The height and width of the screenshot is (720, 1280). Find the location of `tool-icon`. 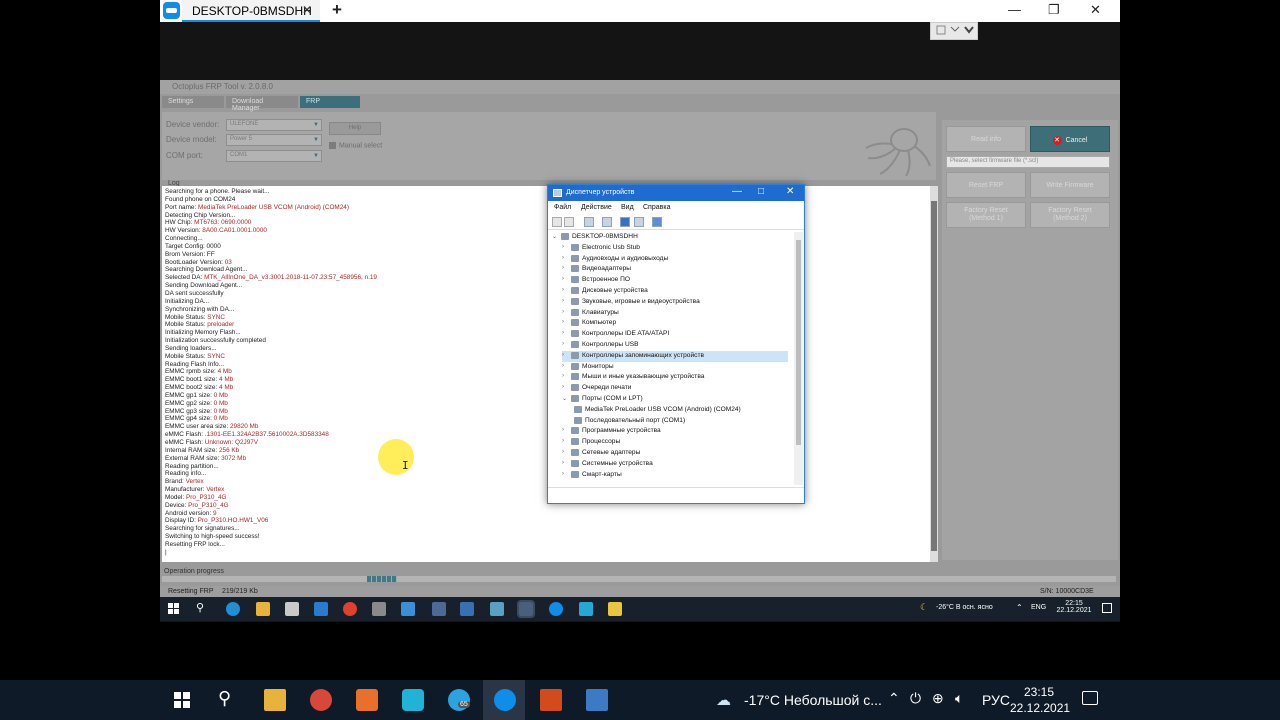

tool-icon is located at coordinates (597, 700).